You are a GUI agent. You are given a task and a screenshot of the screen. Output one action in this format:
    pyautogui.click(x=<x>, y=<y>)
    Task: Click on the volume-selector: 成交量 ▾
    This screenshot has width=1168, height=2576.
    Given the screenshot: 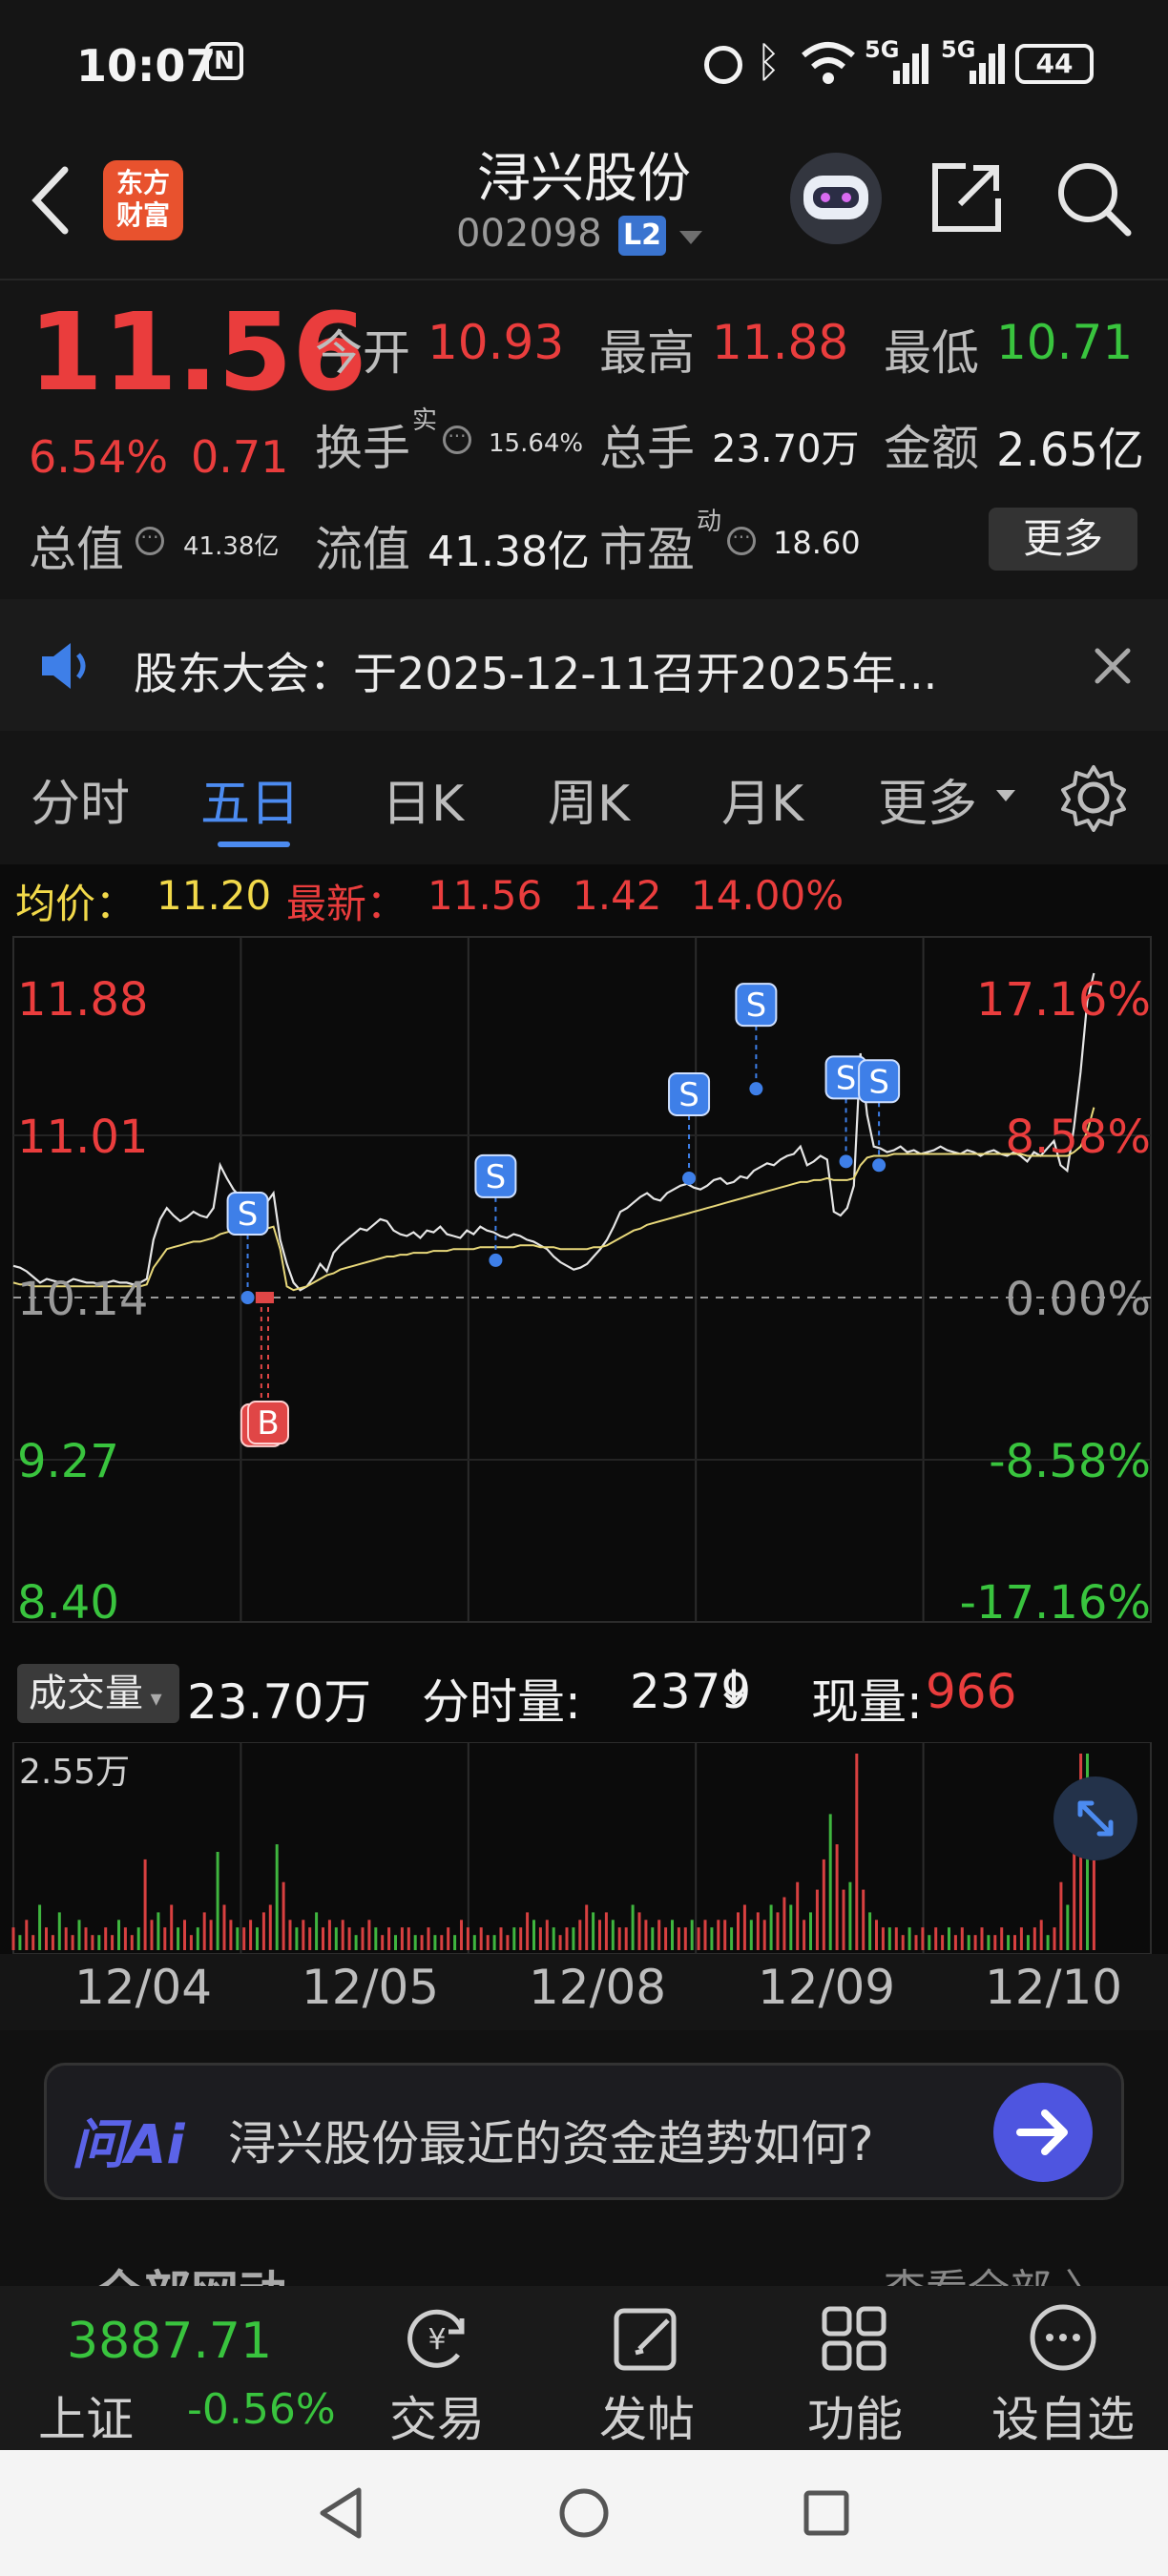 What is the action you would take?
    pyautogui.click(x=98, y=1693)
    